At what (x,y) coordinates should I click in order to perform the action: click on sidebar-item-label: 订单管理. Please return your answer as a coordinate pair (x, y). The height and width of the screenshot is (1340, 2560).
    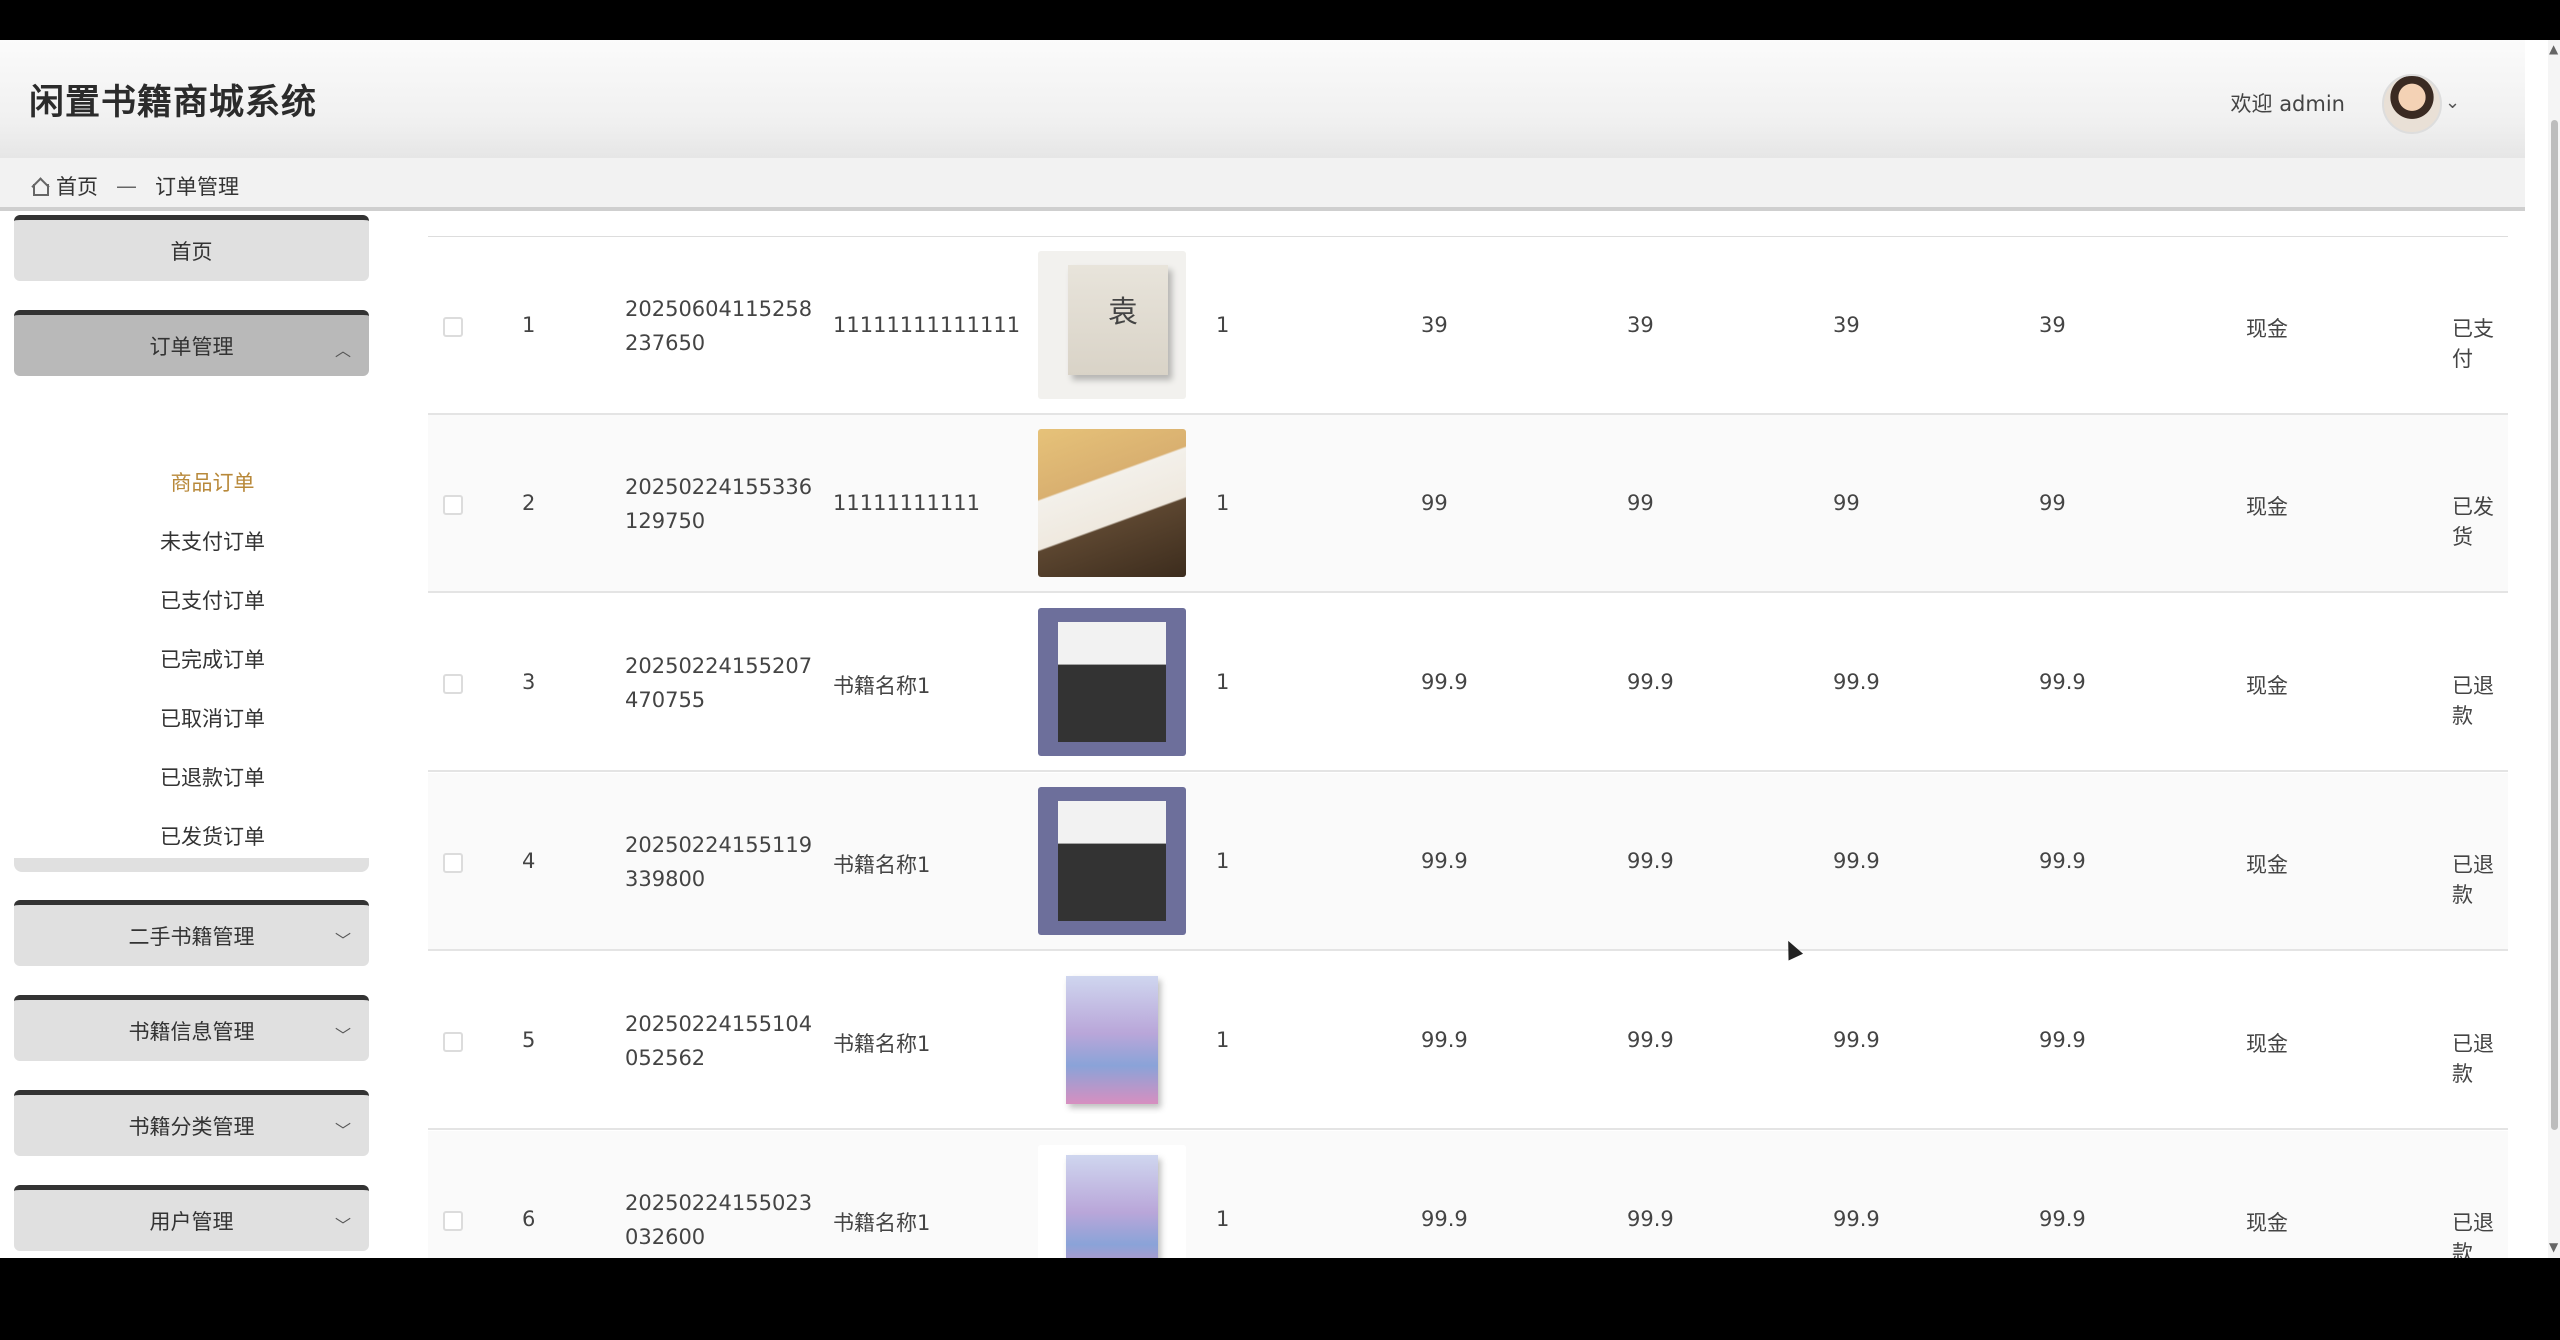
    Looking at the image, I should click on (191, 346).